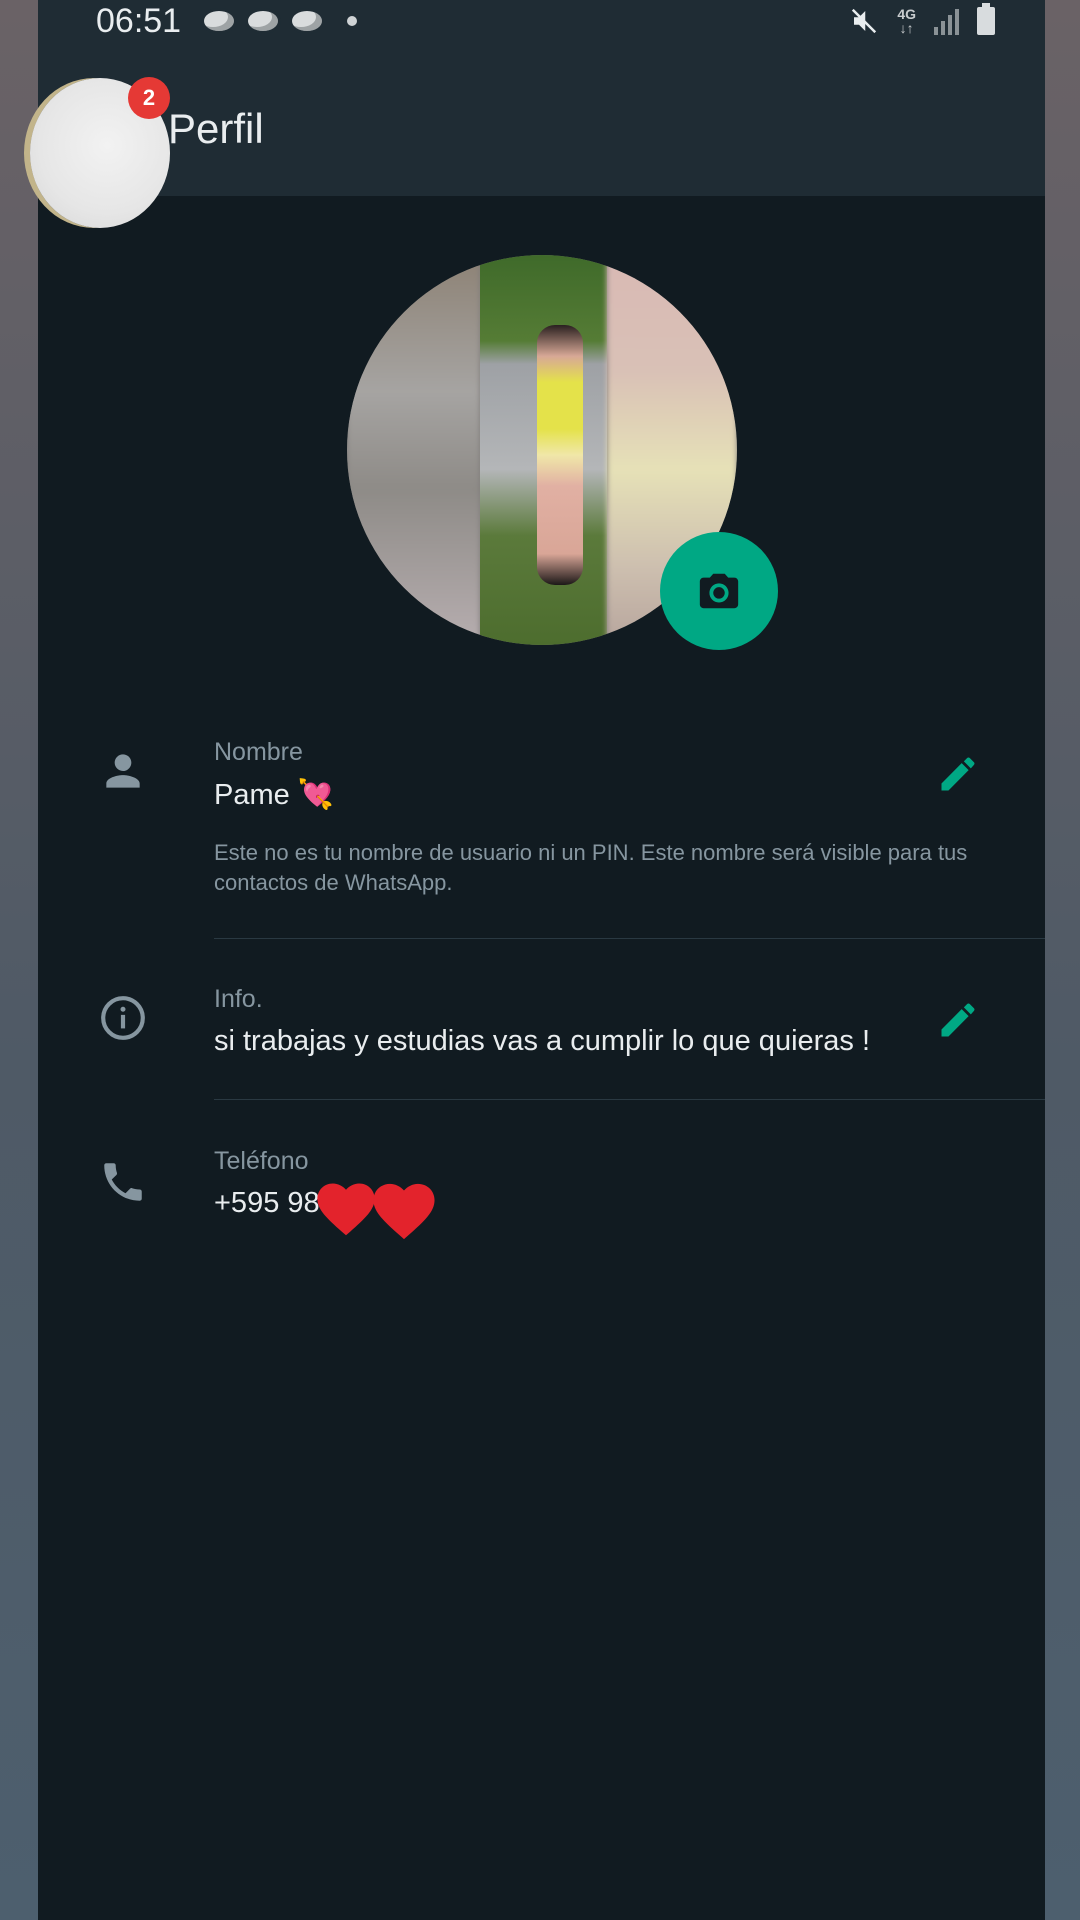  What do you see at coordinates (413, 450) in the screenshot?
I see `photo-blur-left` at bounding box center [413, 450].